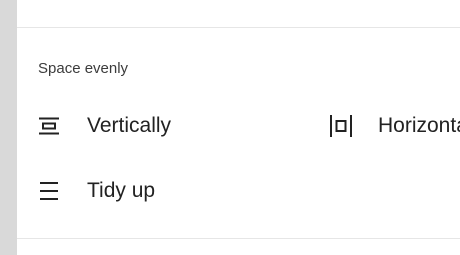  Describe the element at coordinates (121, 190) in the screenshot. I see `tidy-up-label: Tidy up` at that location.